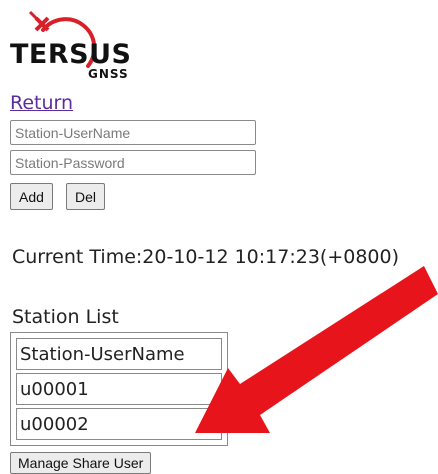 This screenshot has width=438, height=474. Describe the element at coordinates (31, 196) in the screenshot. I see `add-button: Add` at that location.